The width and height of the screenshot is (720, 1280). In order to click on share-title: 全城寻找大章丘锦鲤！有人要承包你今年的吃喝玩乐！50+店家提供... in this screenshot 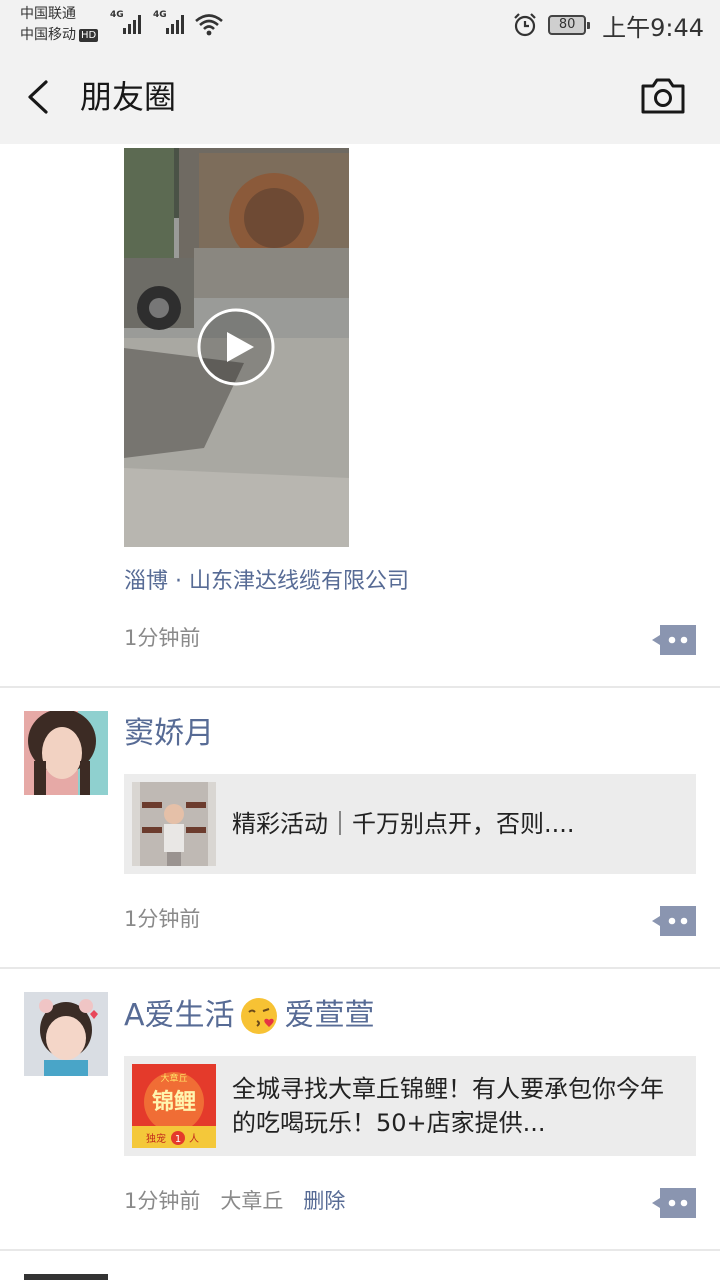, I will do `click(448, 1106)`.